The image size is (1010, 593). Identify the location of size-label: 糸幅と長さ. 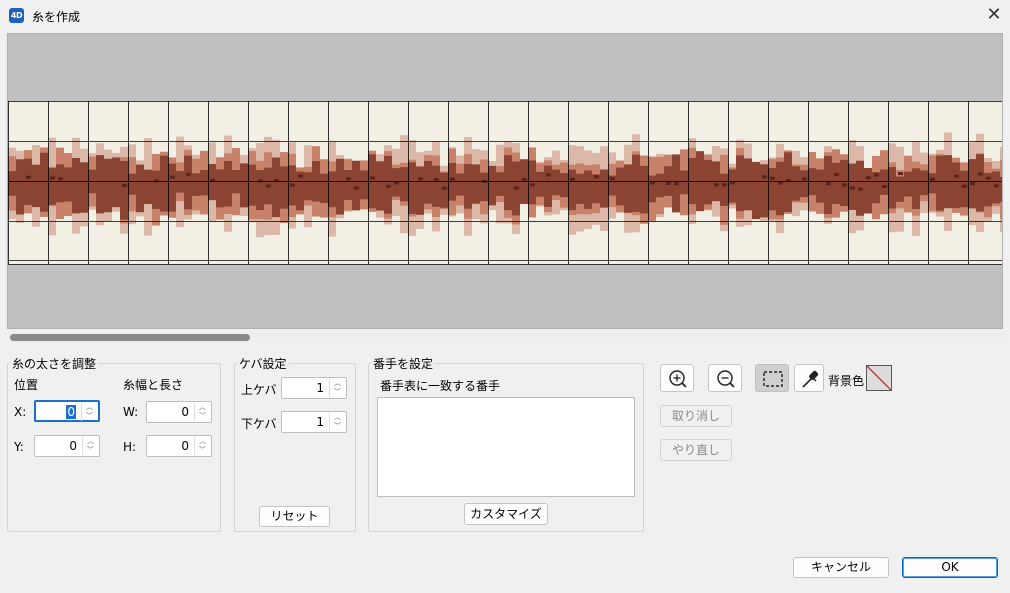
(153, 385).